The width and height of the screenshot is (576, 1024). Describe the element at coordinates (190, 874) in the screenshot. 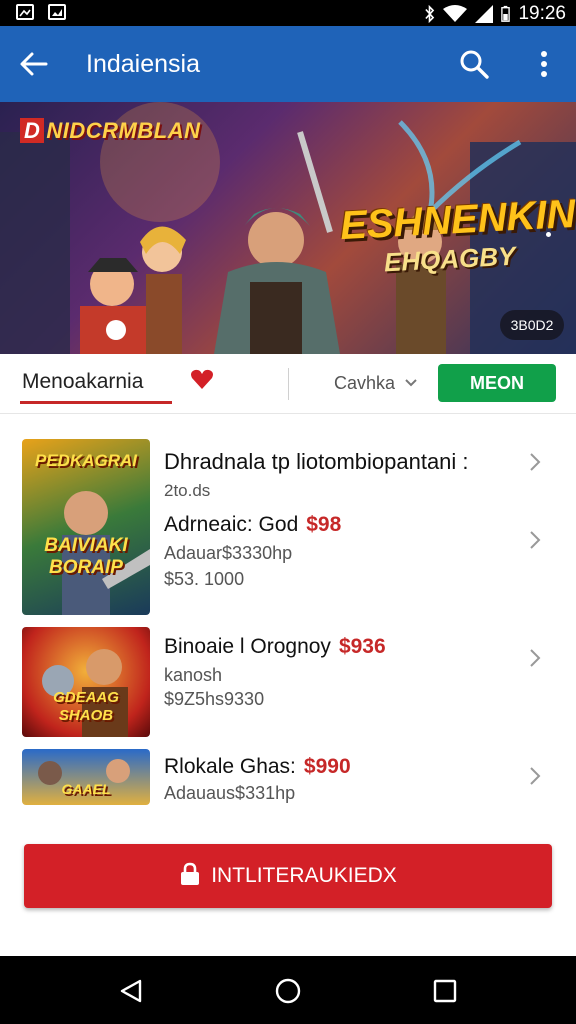

I see `lock-icon` at that location.